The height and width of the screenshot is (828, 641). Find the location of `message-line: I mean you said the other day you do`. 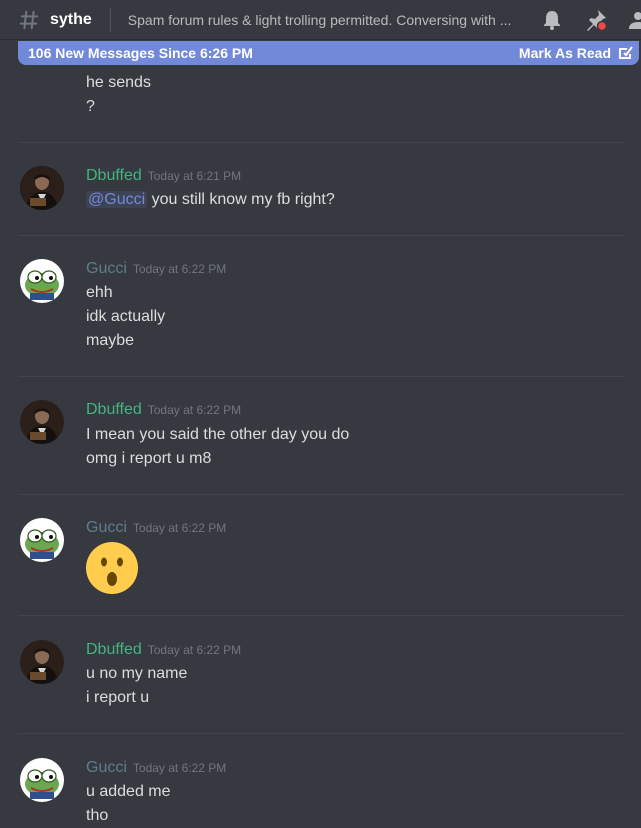

message-line: I mean you said the other day you do is located at coordinates (218, 434).